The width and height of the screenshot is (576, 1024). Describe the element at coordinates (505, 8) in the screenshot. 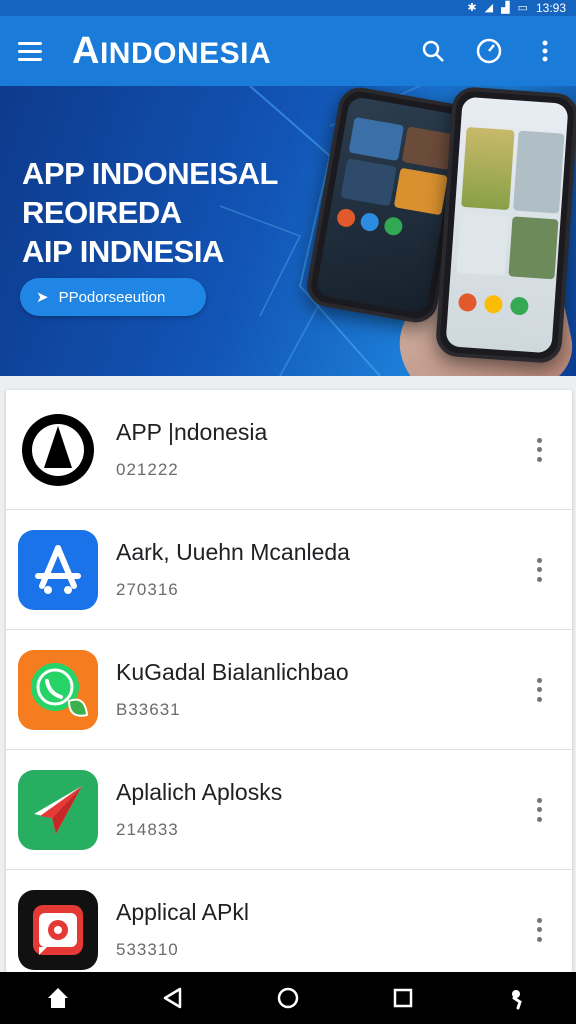

I see `signal-icon: ▟` at that location.